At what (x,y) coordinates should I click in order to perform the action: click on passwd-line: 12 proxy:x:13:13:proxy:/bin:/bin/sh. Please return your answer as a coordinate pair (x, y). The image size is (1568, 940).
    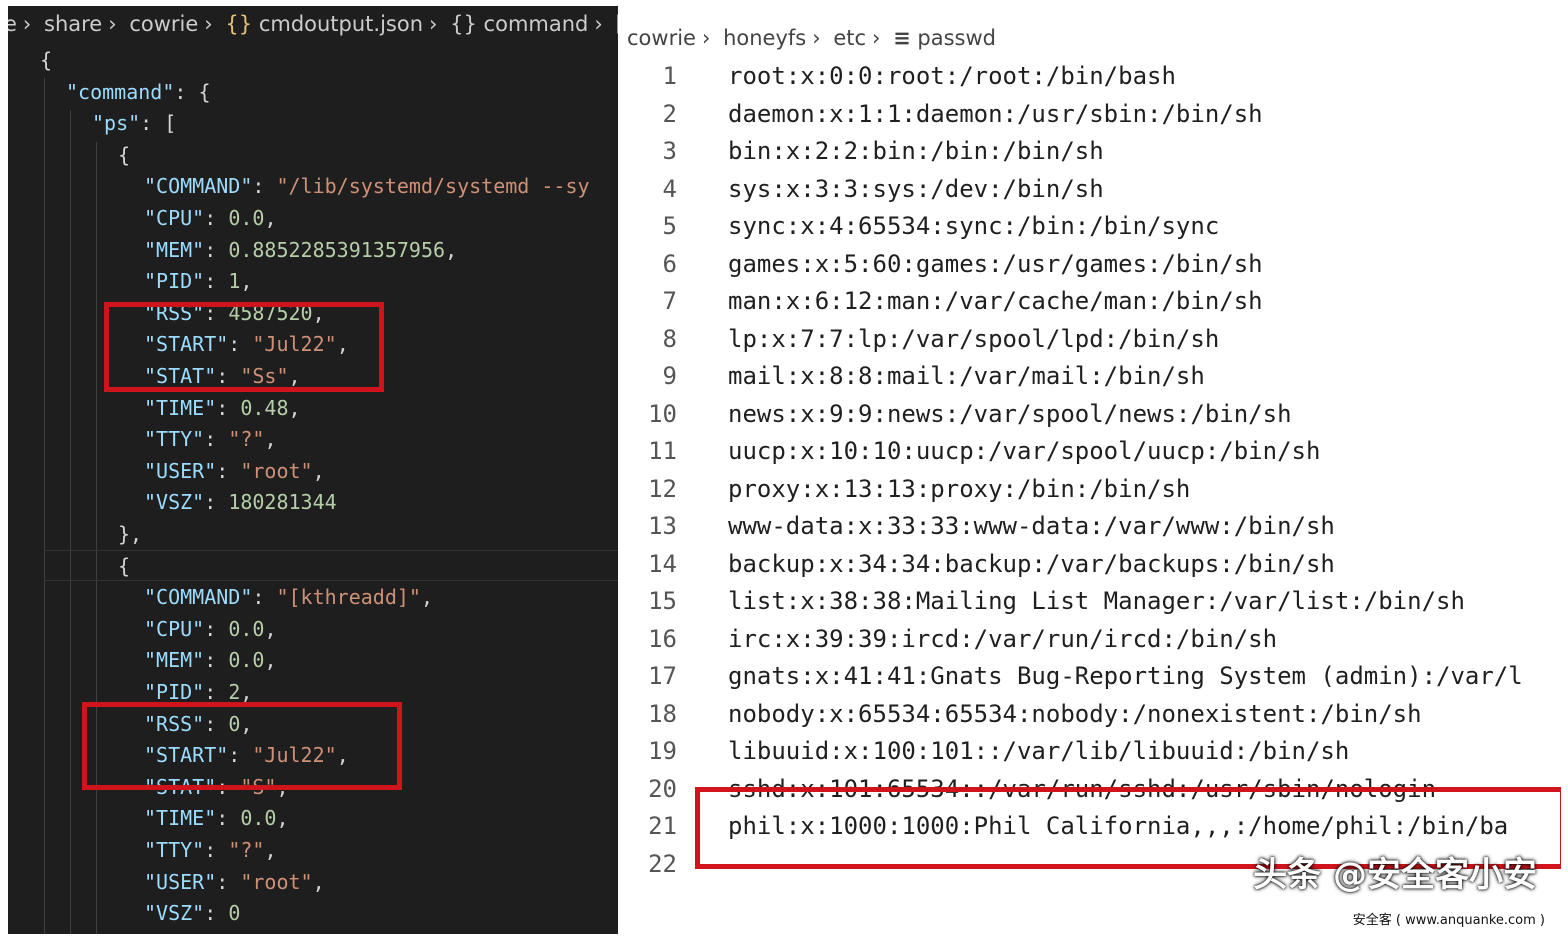
    Looking at the image, I should click on (1091, 490).